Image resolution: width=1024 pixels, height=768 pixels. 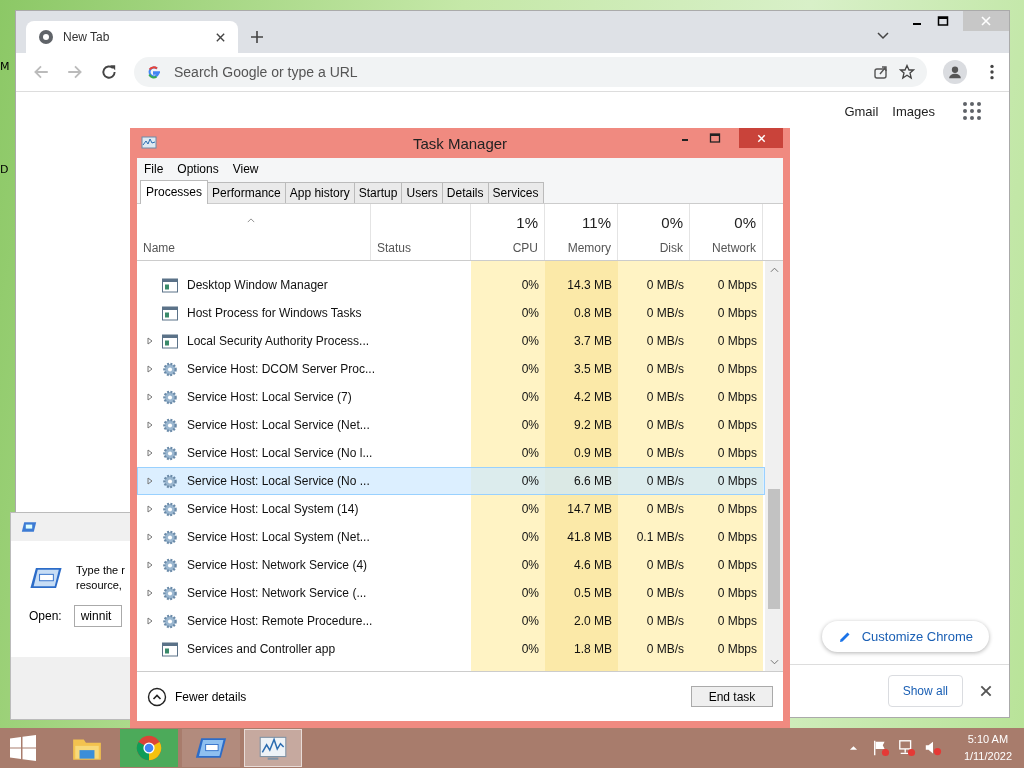 What do you see at coordinates (515, 192) in the screenshot?
I see `tab: Services` at bounding box center [515, 192].